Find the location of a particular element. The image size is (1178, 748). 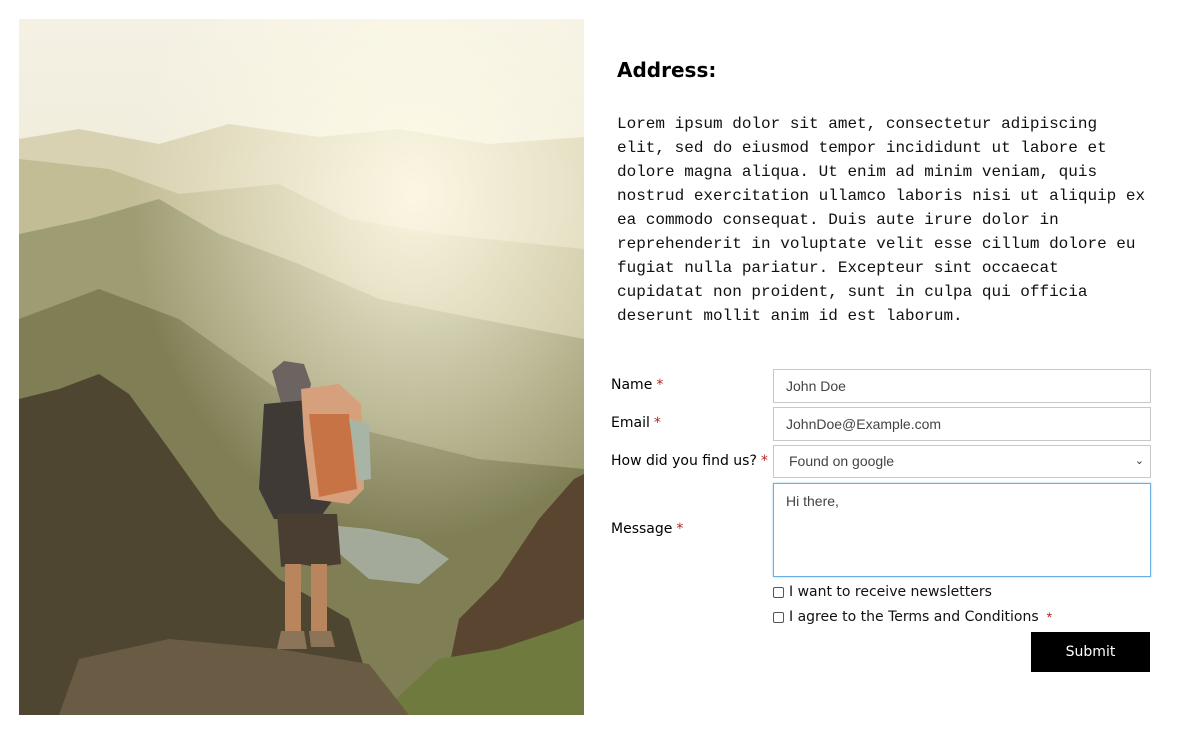

newsletter-option: I want to receive newsletters is located at coordinates (882, 592).